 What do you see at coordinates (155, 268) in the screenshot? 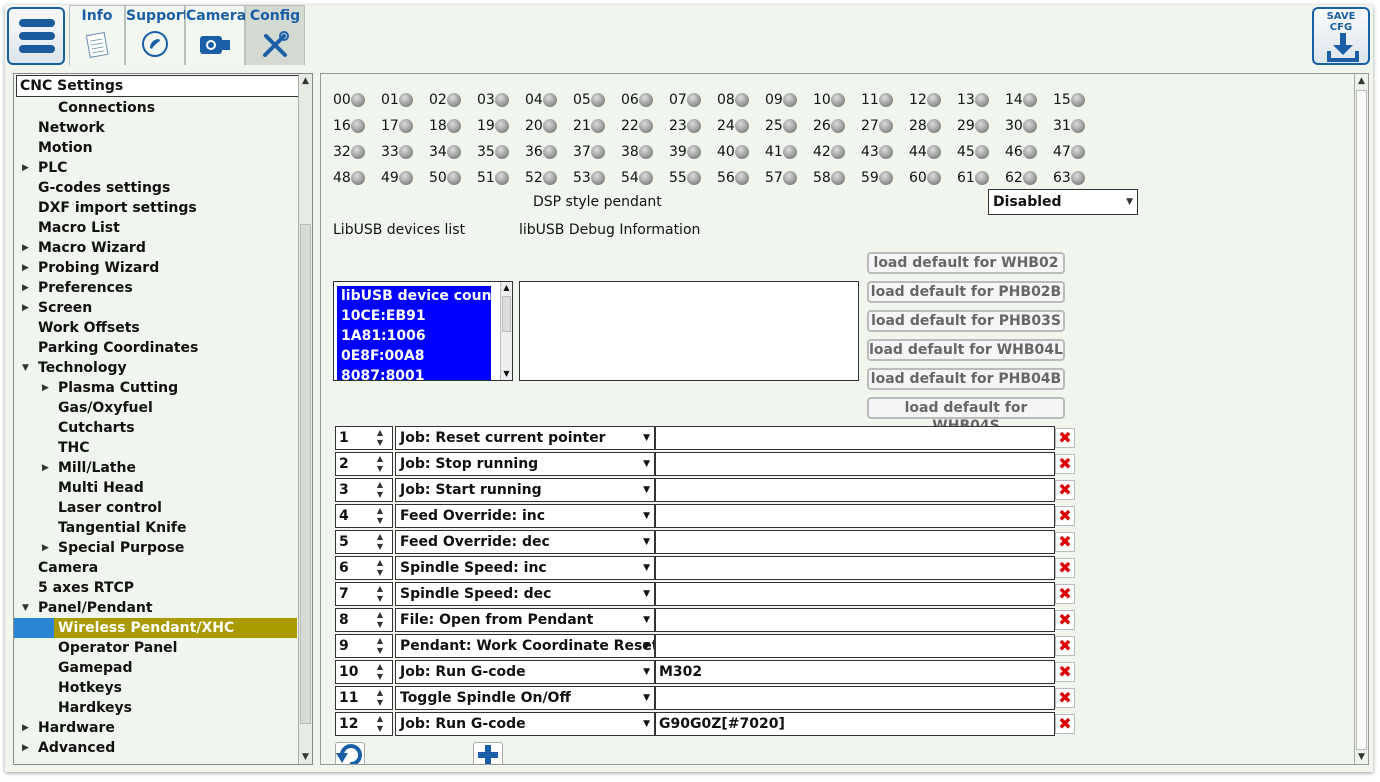
I see `tree-item: ▶ Probing Wizard` at bounding box center [155, 268].